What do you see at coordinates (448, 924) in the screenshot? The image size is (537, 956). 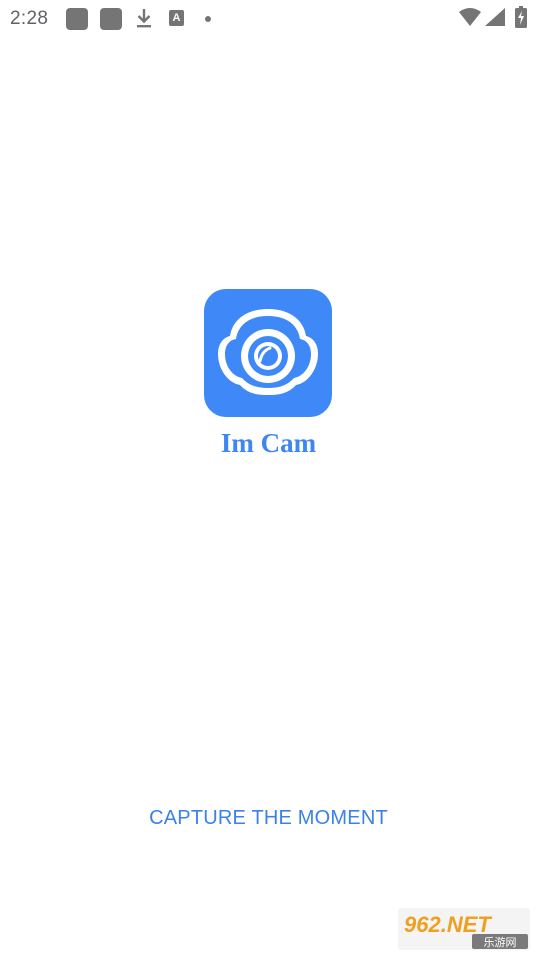 I see `watermark-brand: 962.NET` at bounding box center [448, 924].